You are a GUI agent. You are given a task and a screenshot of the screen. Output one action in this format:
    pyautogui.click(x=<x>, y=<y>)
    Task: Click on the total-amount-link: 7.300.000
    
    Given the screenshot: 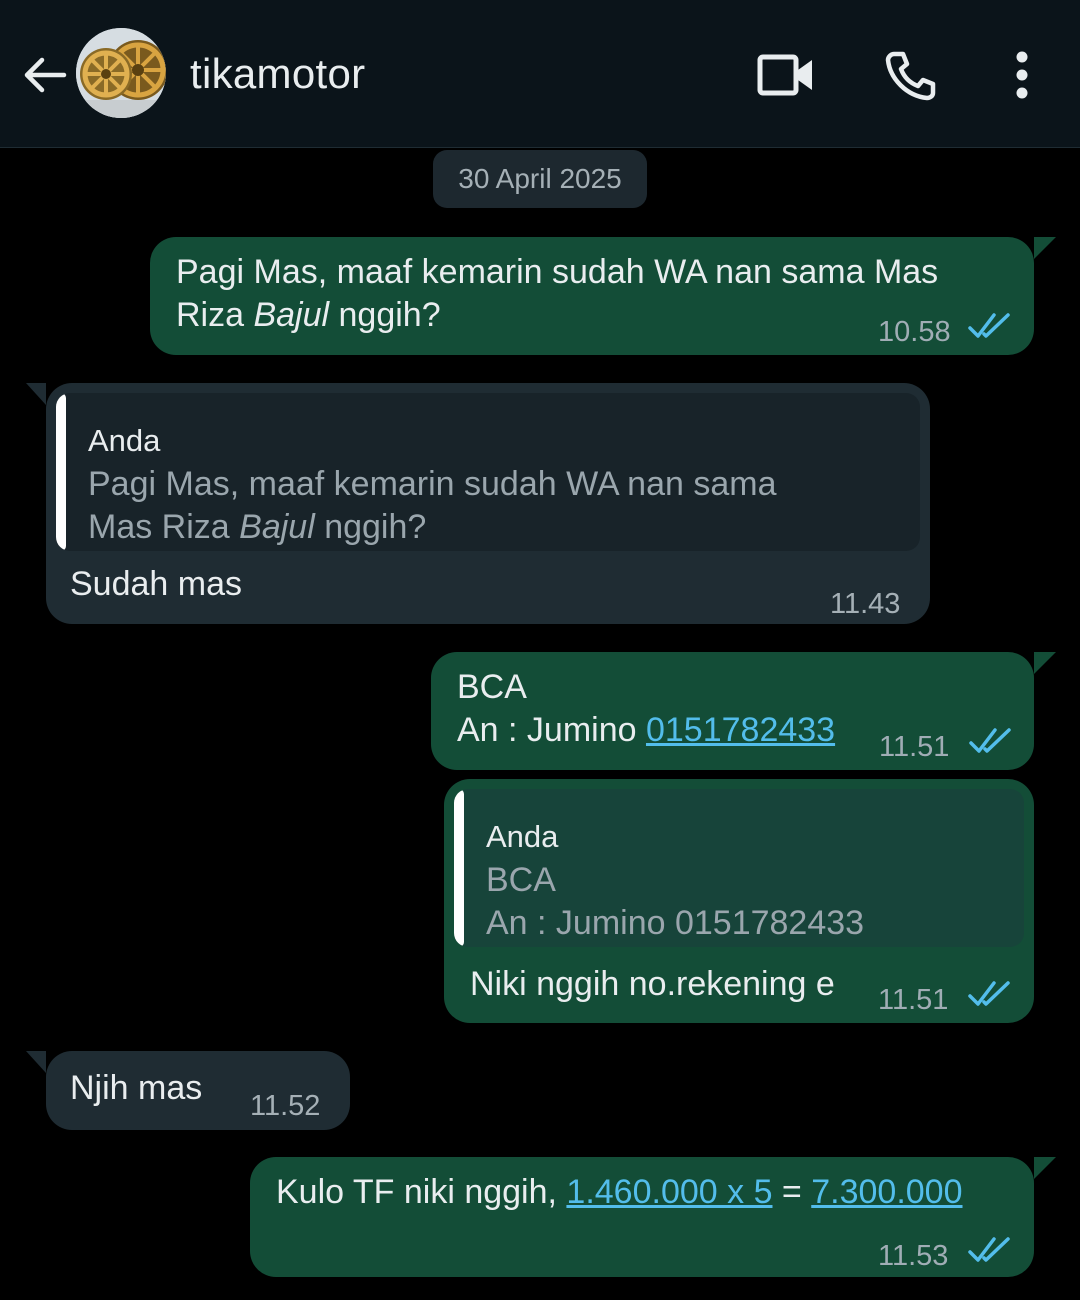 What is the action you would take?
    pyautogui.click(x=886, y=1192)
    